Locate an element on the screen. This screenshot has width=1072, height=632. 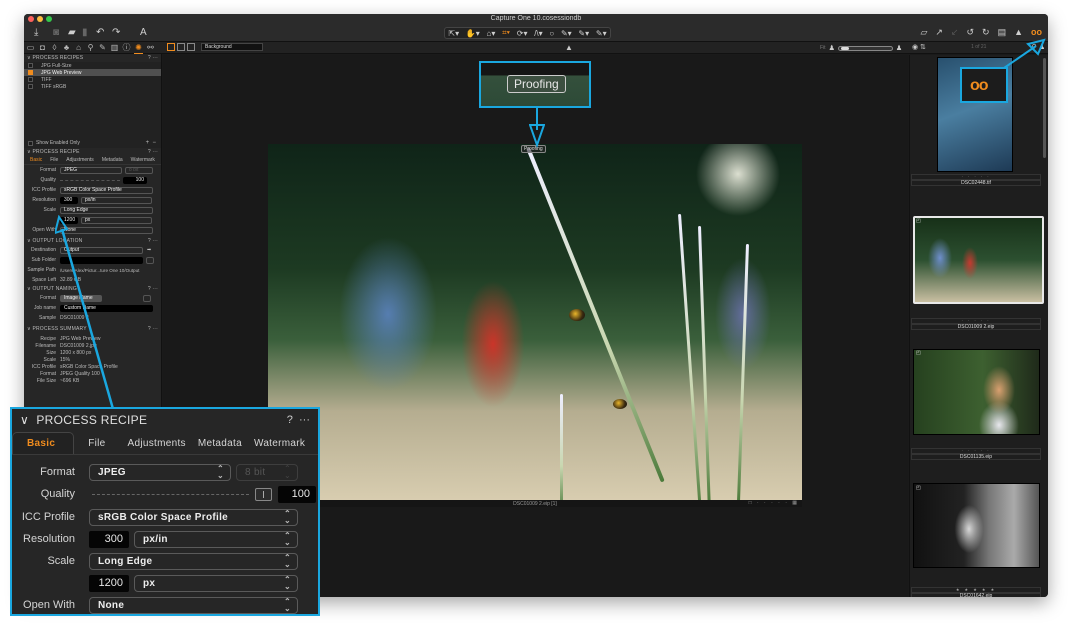
warning-icon: ▲ is located at coordinates (1018, 32).